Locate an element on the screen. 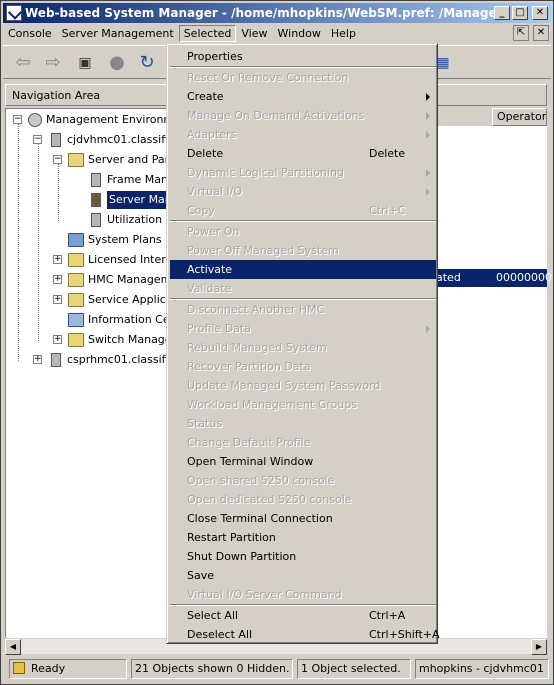 The image size is (554, 685). menu-item-label: Activate is located at coordinates (210, 269).